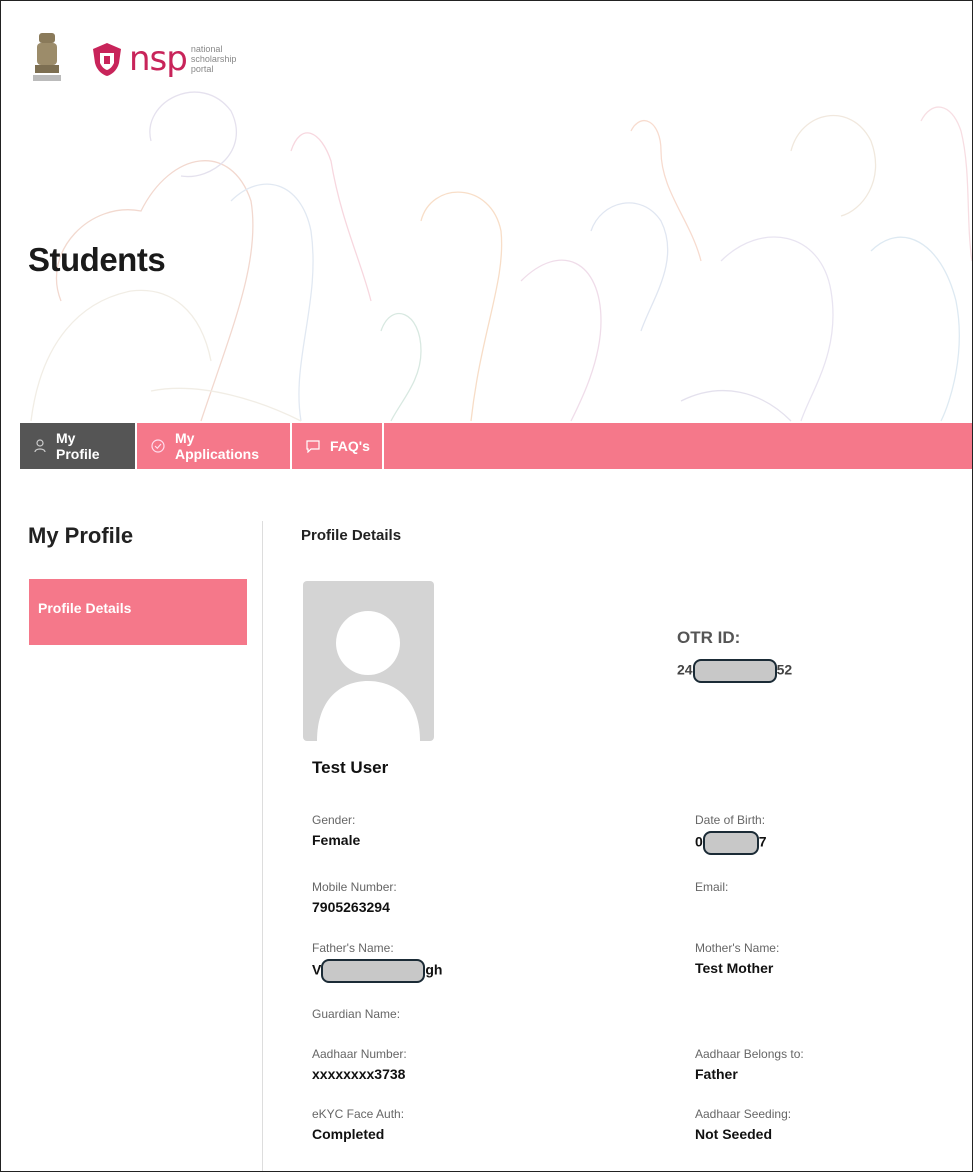 The height and width of the screenshot is (1172, 973). What do you see at coordinates (358, 1124) in the screenshot?
I see `field-ekyc-face-auth: eKYC Face Auth: Completed` at bounding box center [358, 1124].